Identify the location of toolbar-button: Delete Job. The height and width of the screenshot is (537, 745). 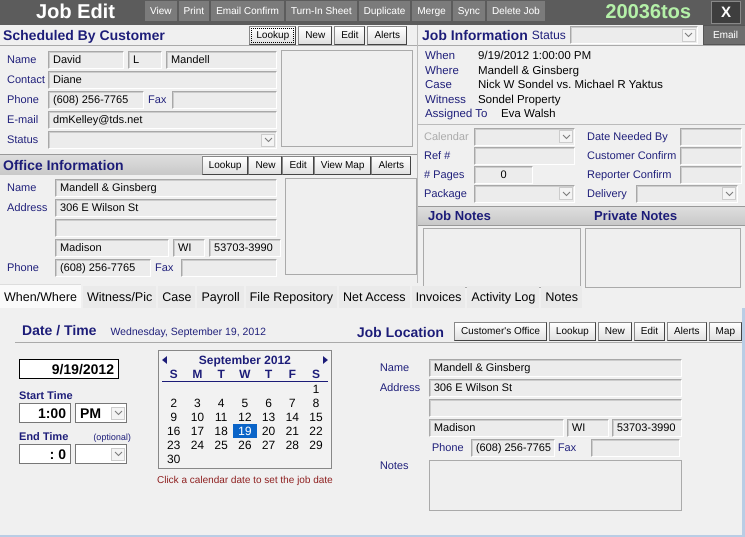
(515, 11).